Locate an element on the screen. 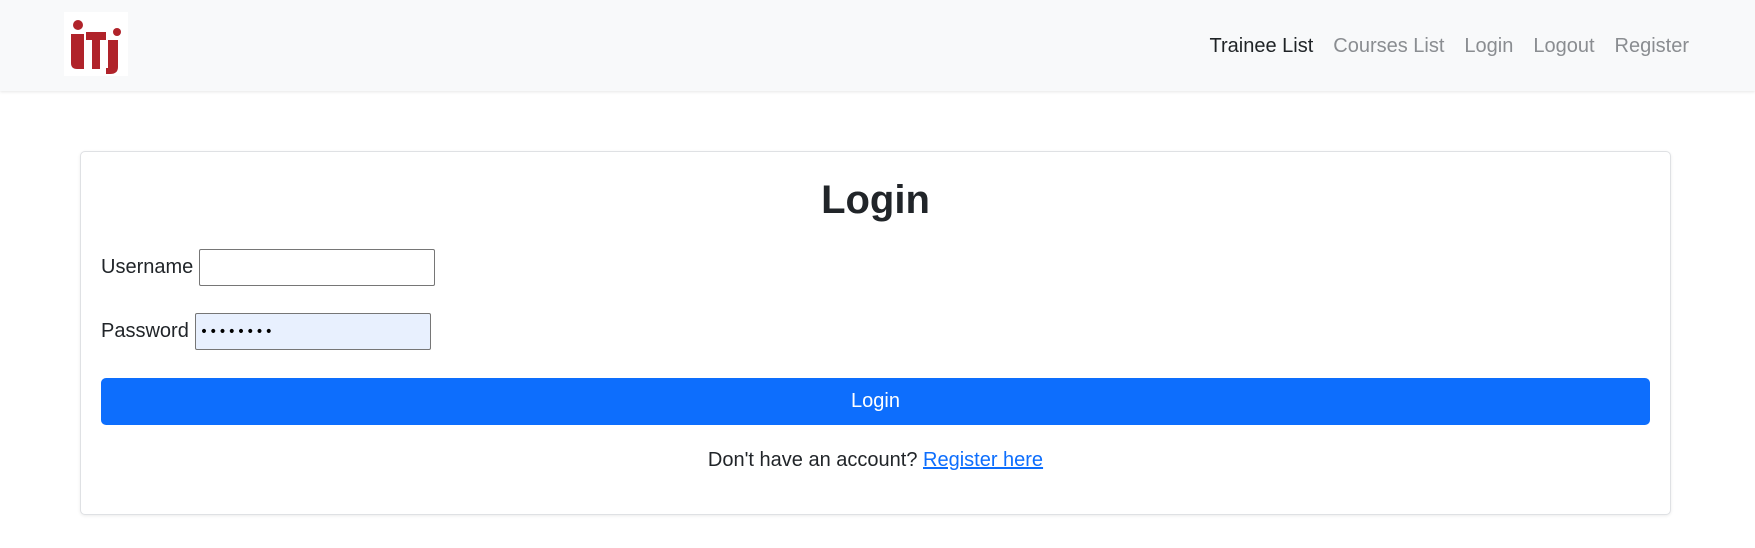 Image resolution: width=1755 pixels, height=548 pixels. username-label: Username is located at coordinates (147, 267).